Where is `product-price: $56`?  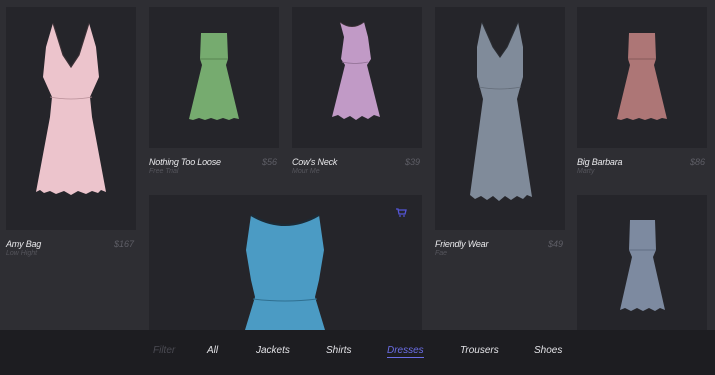
product-price: $56 is located at coordinates (269, 162).